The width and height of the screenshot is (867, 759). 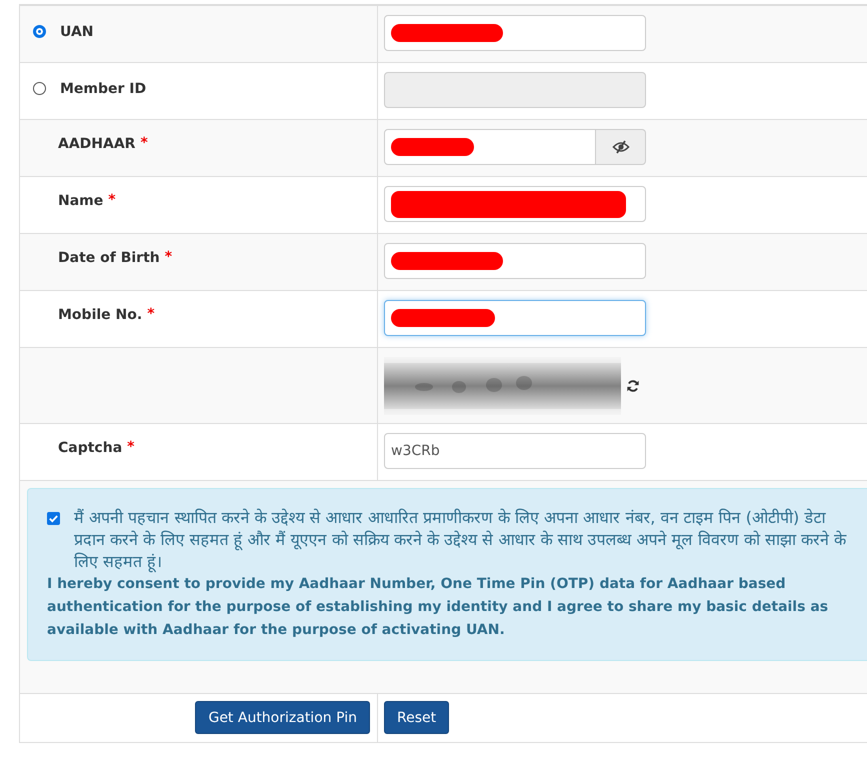 What do you see at coordinates (282, 717) in the screenshot?
I see `get-authorization-pin-button: Get Authorization Pin` at bounding box center [282, 717].